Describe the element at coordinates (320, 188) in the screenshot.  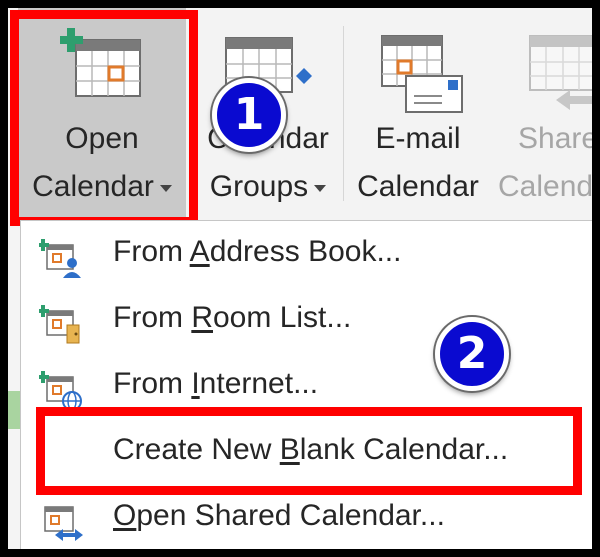
I see `chevron-down-icon` at that location.